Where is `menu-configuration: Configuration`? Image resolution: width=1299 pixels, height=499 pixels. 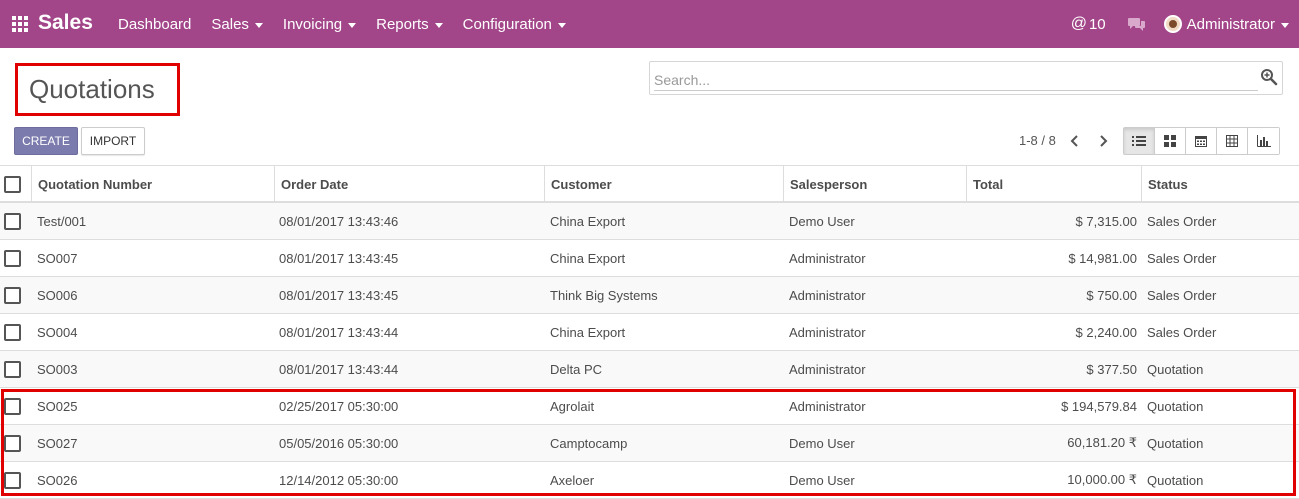
menu-configuration: Configuration is located at coordinates (514, 24).